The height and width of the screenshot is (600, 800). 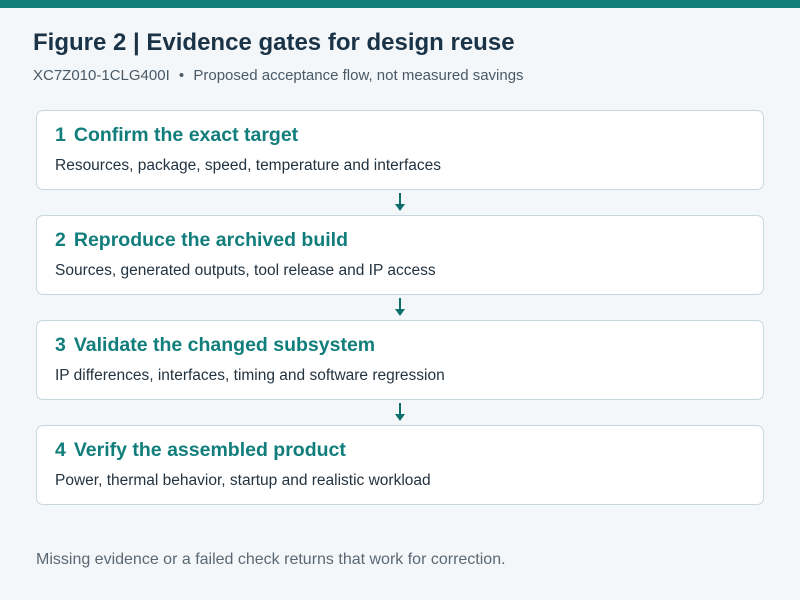 I want to click on stage-title-text: Confirm the exact target, so click(x=186, y=135).